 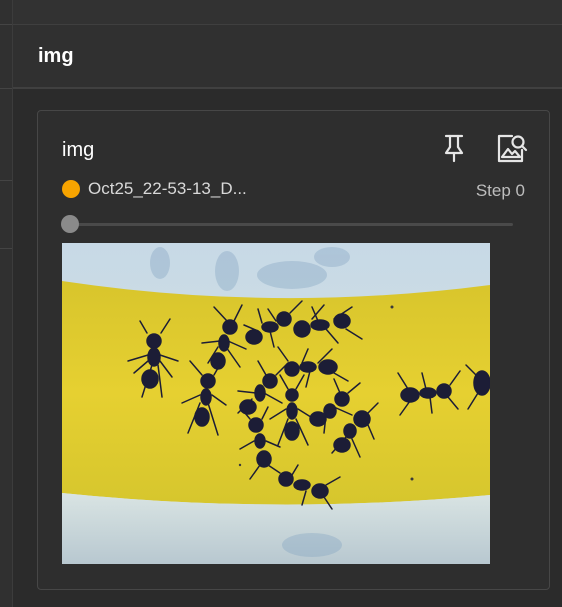 I want to click on section-header: img, so click(x=287, y=57).